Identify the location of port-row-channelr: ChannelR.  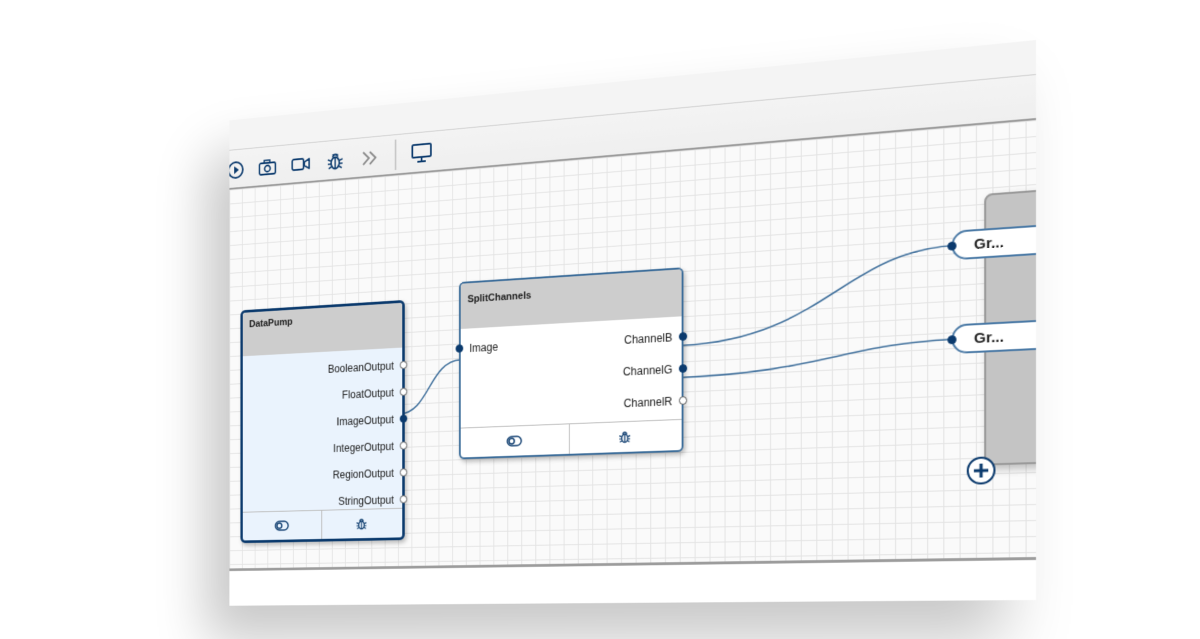
(647, 402).